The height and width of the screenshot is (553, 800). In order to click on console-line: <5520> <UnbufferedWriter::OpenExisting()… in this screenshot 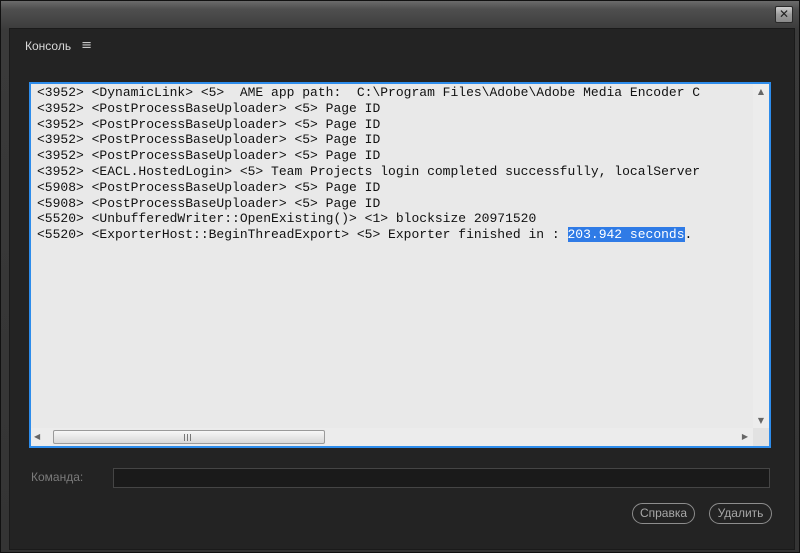, I will do `click(287, 219)`.